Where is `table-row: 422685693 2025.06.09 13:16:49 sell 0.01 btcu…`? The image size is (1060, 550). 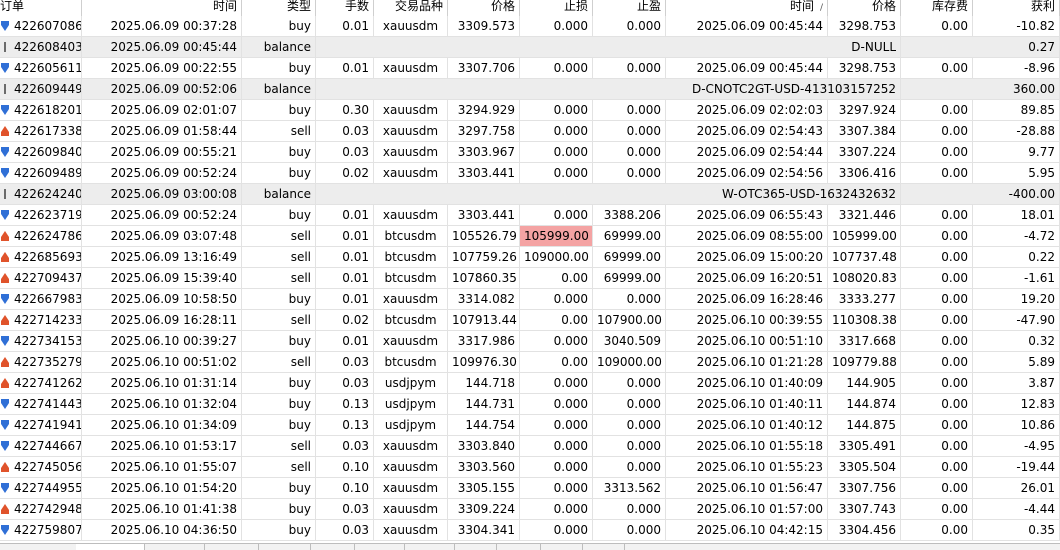 table-row: 422685693 2025.06.09 13:16:49 sell 0.01 btcu… is located at coordinates (530, 257).